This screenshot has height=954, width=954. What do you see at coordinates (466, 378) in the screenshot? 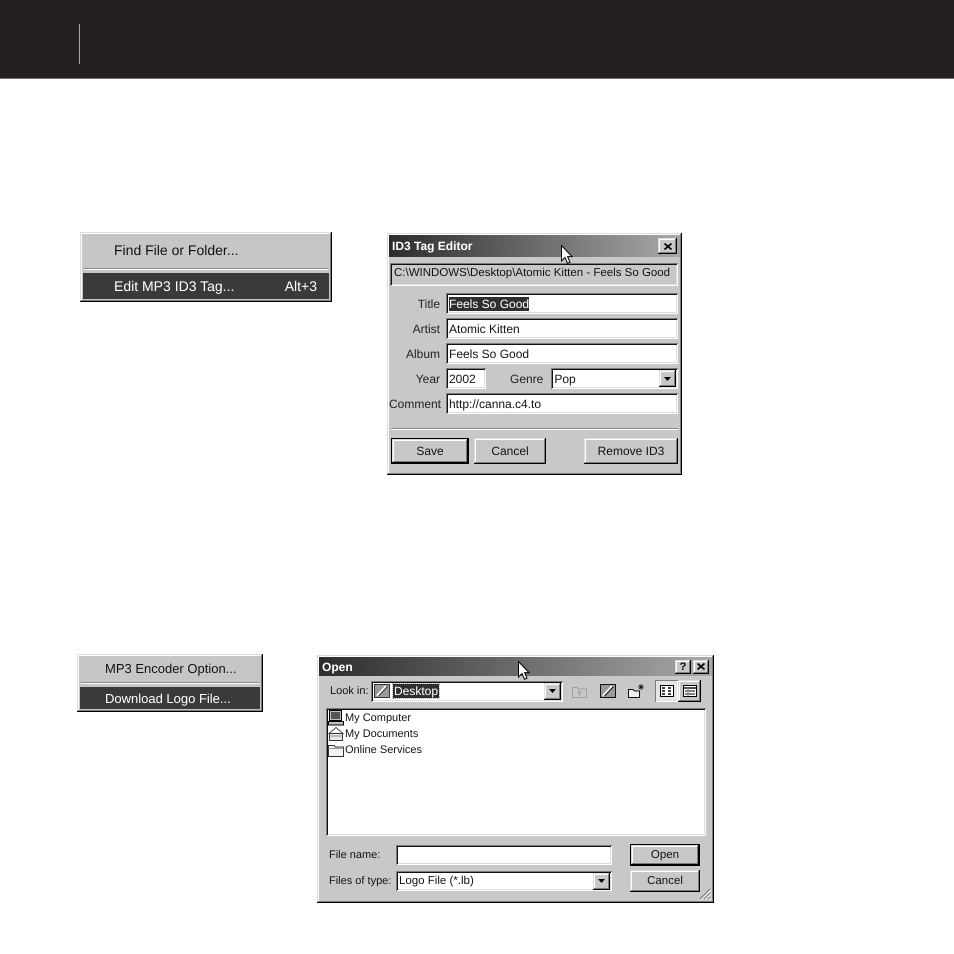
I see `input-field: 2002` at bounding box center [466, 378].